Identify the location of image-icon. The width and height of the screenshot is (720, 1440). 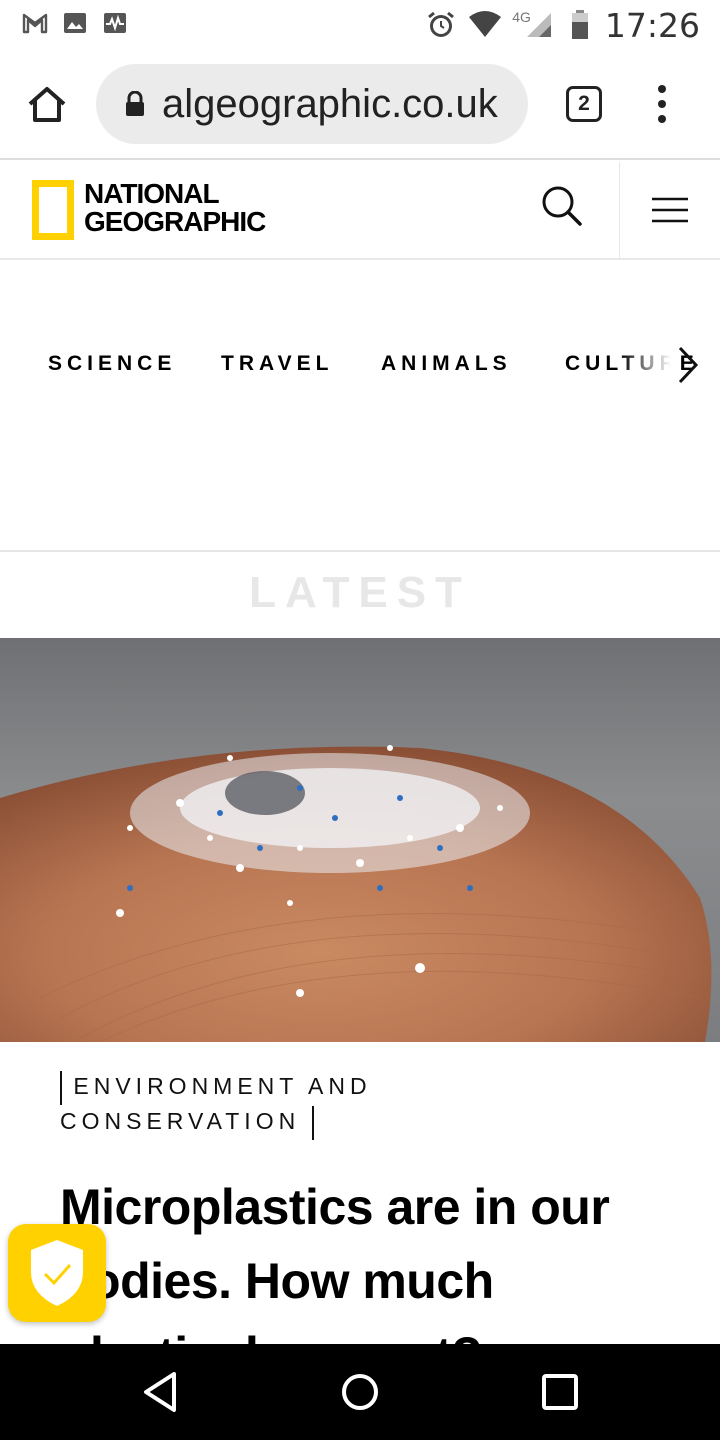
(75, 23).